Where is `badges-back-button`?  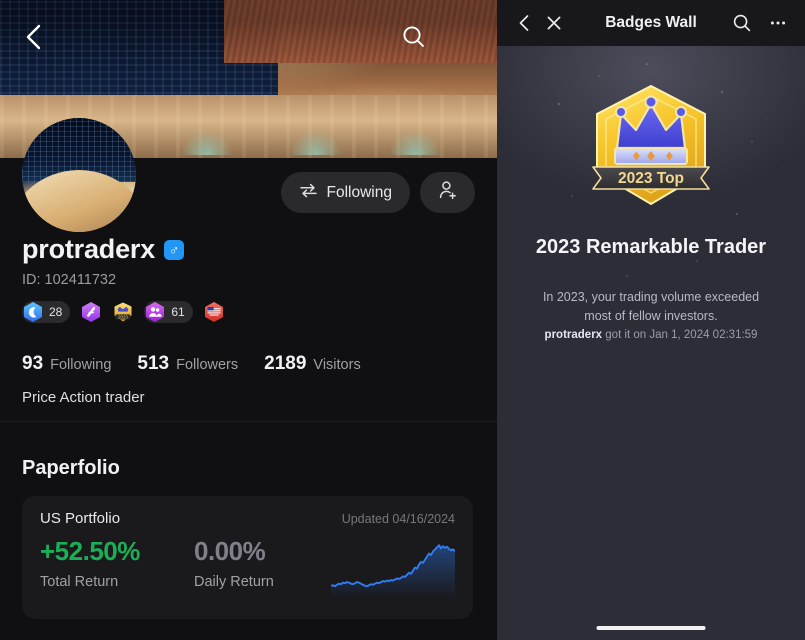
badges-back-button is located at coordinates (524, 23).